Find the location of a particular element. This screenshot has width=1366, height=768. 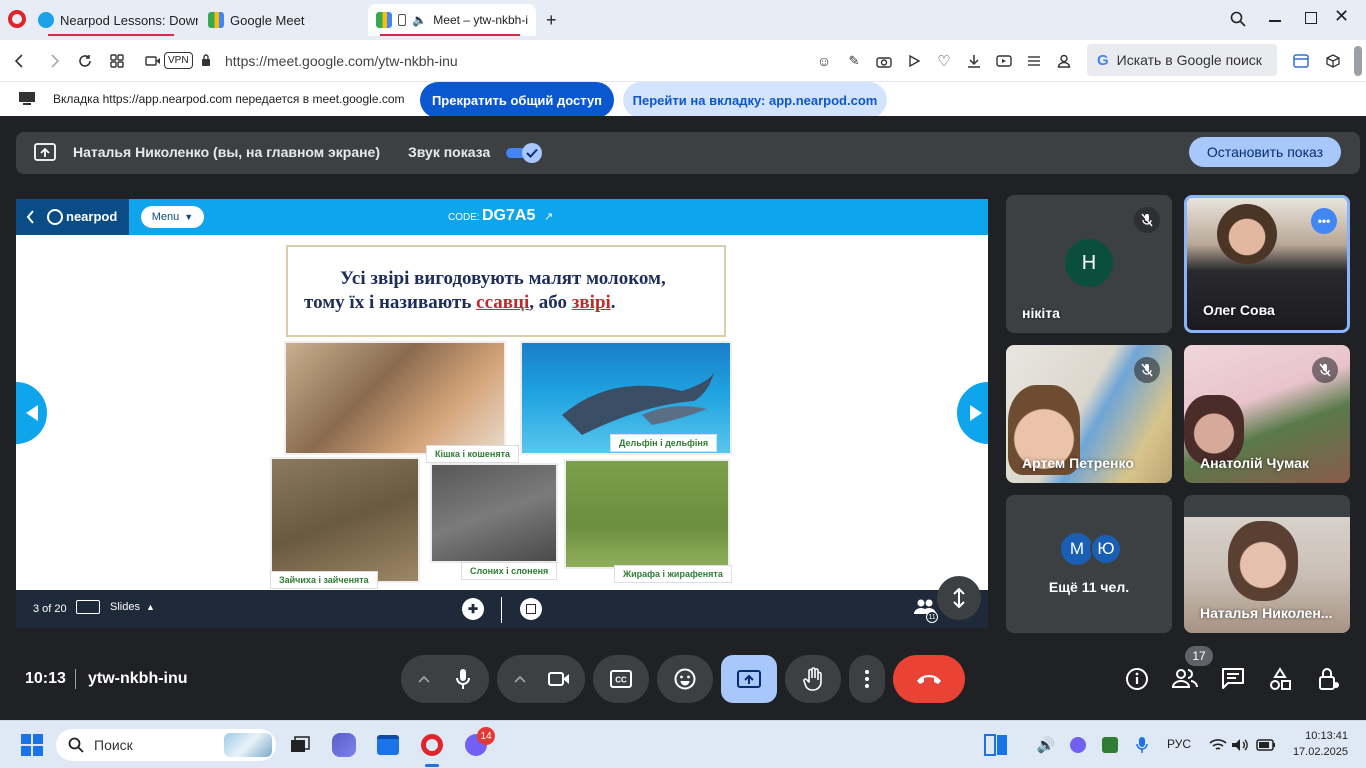

page-scrollbar is located at coordinates (1358, 61).